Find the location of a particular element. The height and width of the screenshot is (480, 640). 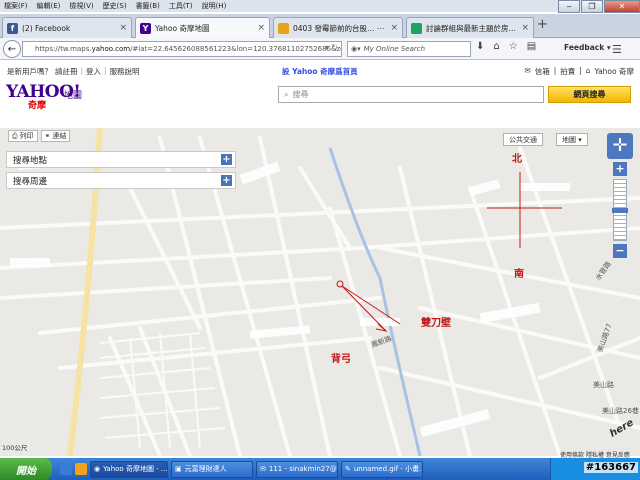

search-icon: ⌕ is located at coordinates (286, 94).